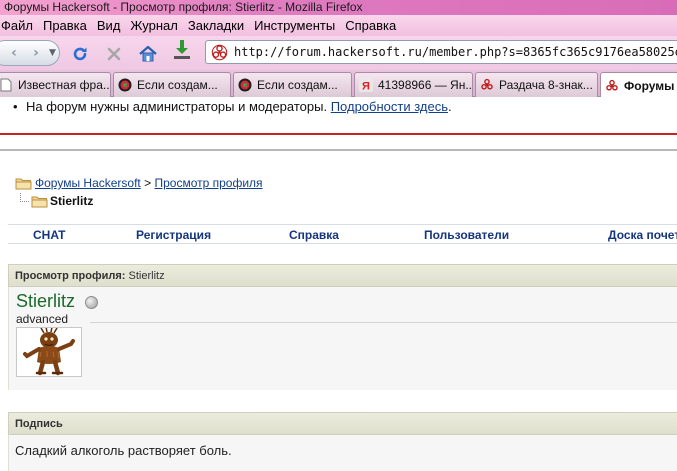 The image size is (677, 471). Describe the element at coordinates (19, 25) in the screenshot. I see `menu-file: Файл` at that location.